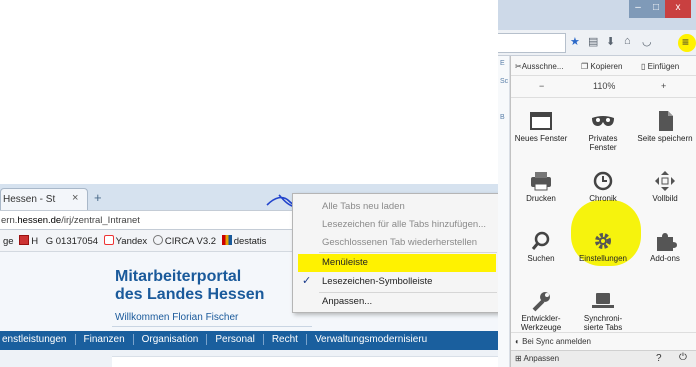 The width and height of the screenshot is (696, 367). I want to click on bookmark-item: destatis, so click(243, 241).